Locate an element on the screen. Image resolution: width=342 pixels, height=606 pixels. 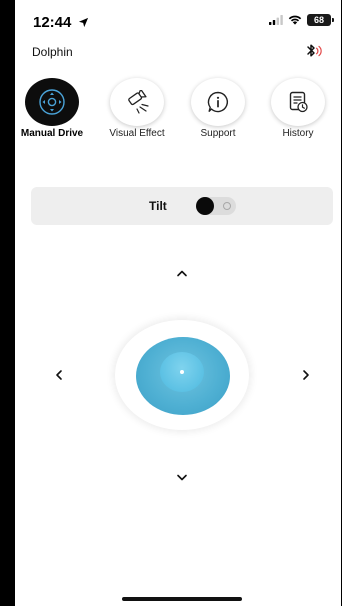
status-bar: 12:44 68 is located at coordinates (178, 22).